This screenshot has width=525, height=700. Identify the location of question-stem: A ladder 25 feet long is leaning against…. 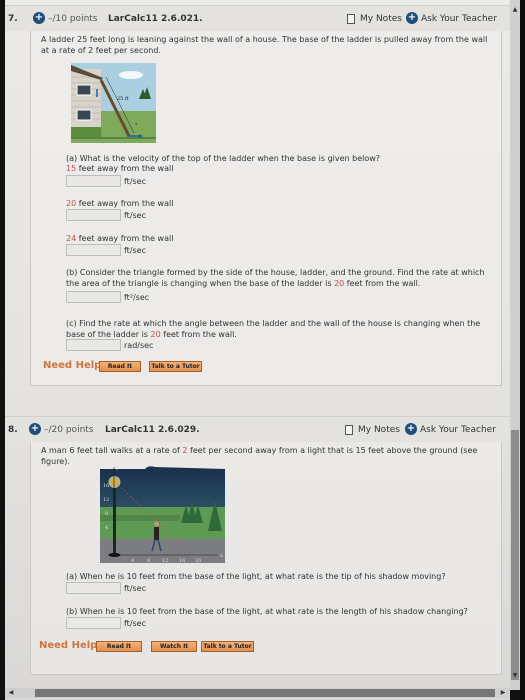
(264, 45).